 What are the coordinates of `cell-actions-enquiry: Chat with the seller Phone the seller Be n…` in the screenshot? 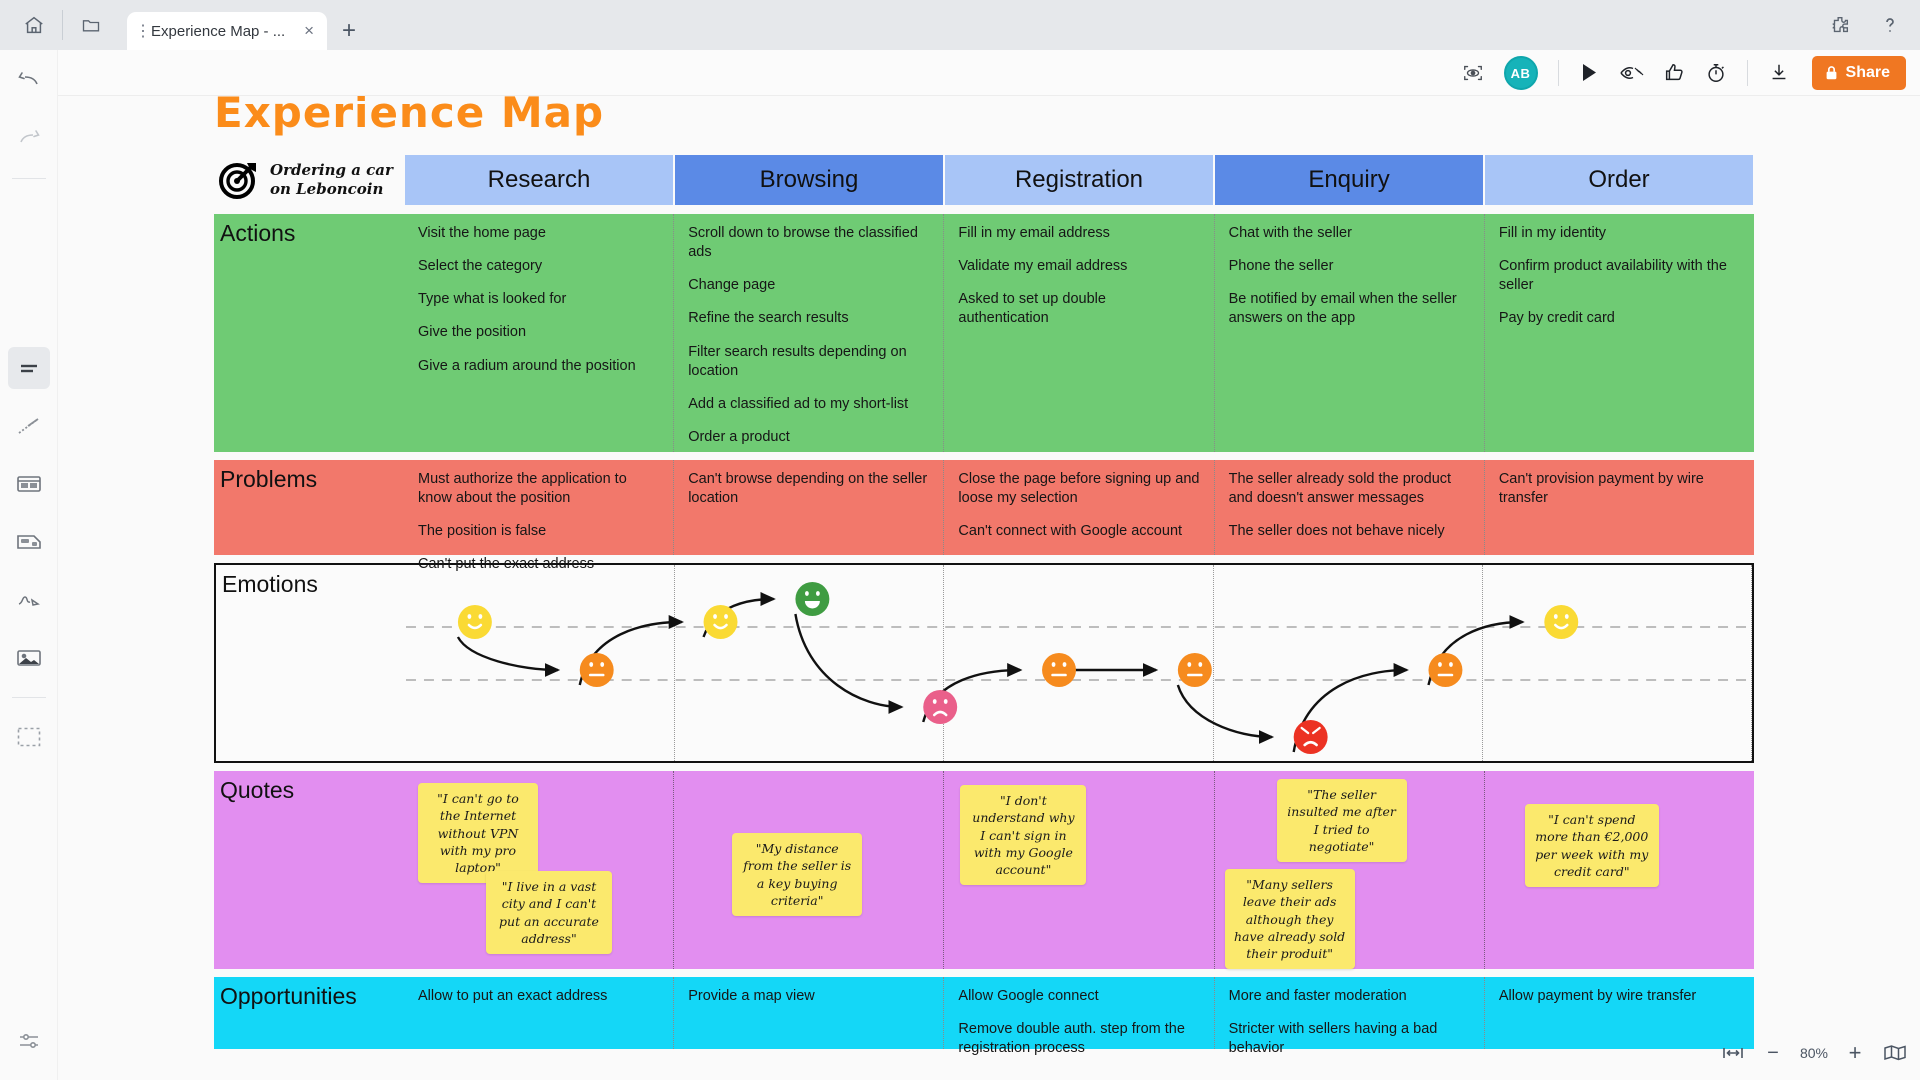 It's located at (1350, 333).